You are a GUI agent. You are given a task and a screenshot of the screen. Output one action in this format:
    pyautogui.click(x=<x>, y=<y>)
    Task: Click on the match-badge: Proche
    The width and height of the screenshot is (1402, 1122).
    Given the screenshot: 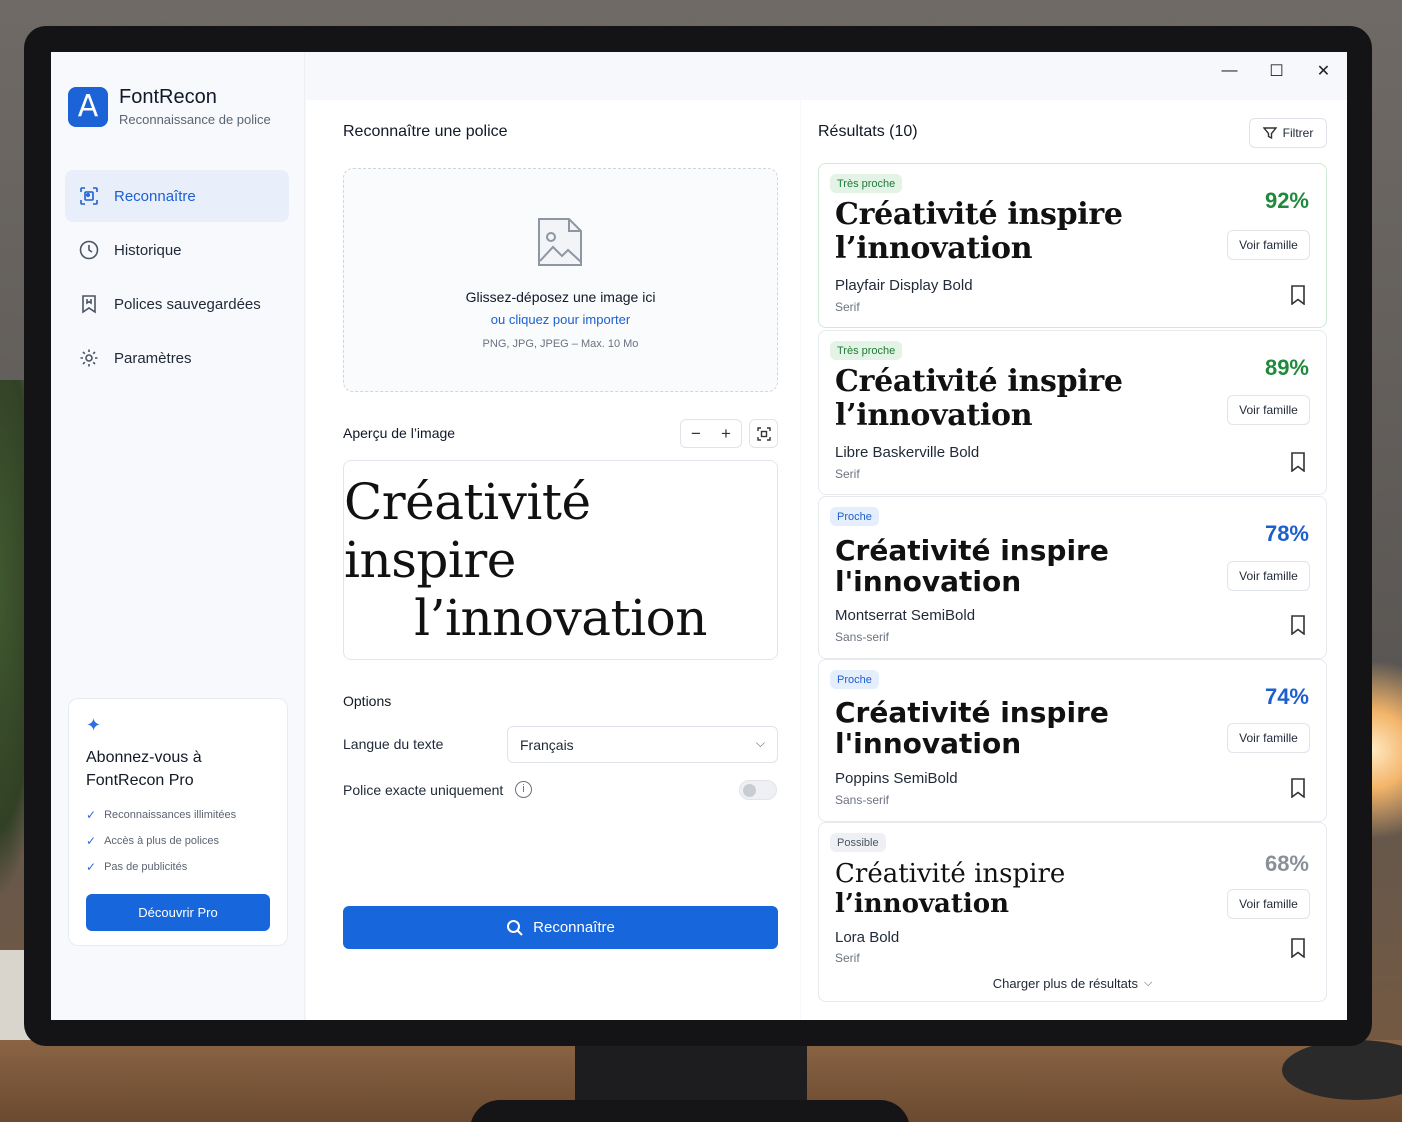 What is the action you would take?
    pyautogui.click(x=854, y=516)
    